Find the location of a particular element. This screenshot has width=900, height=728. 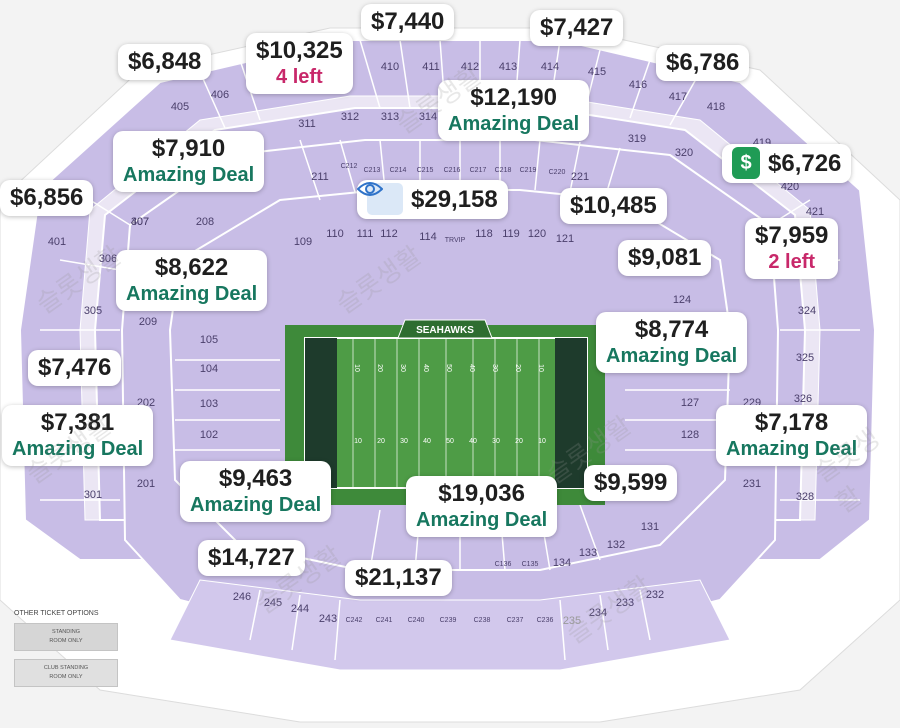

club-standing-room-label: CLUB STANDING ROOM ONLY is located at coordinates (66, 672).